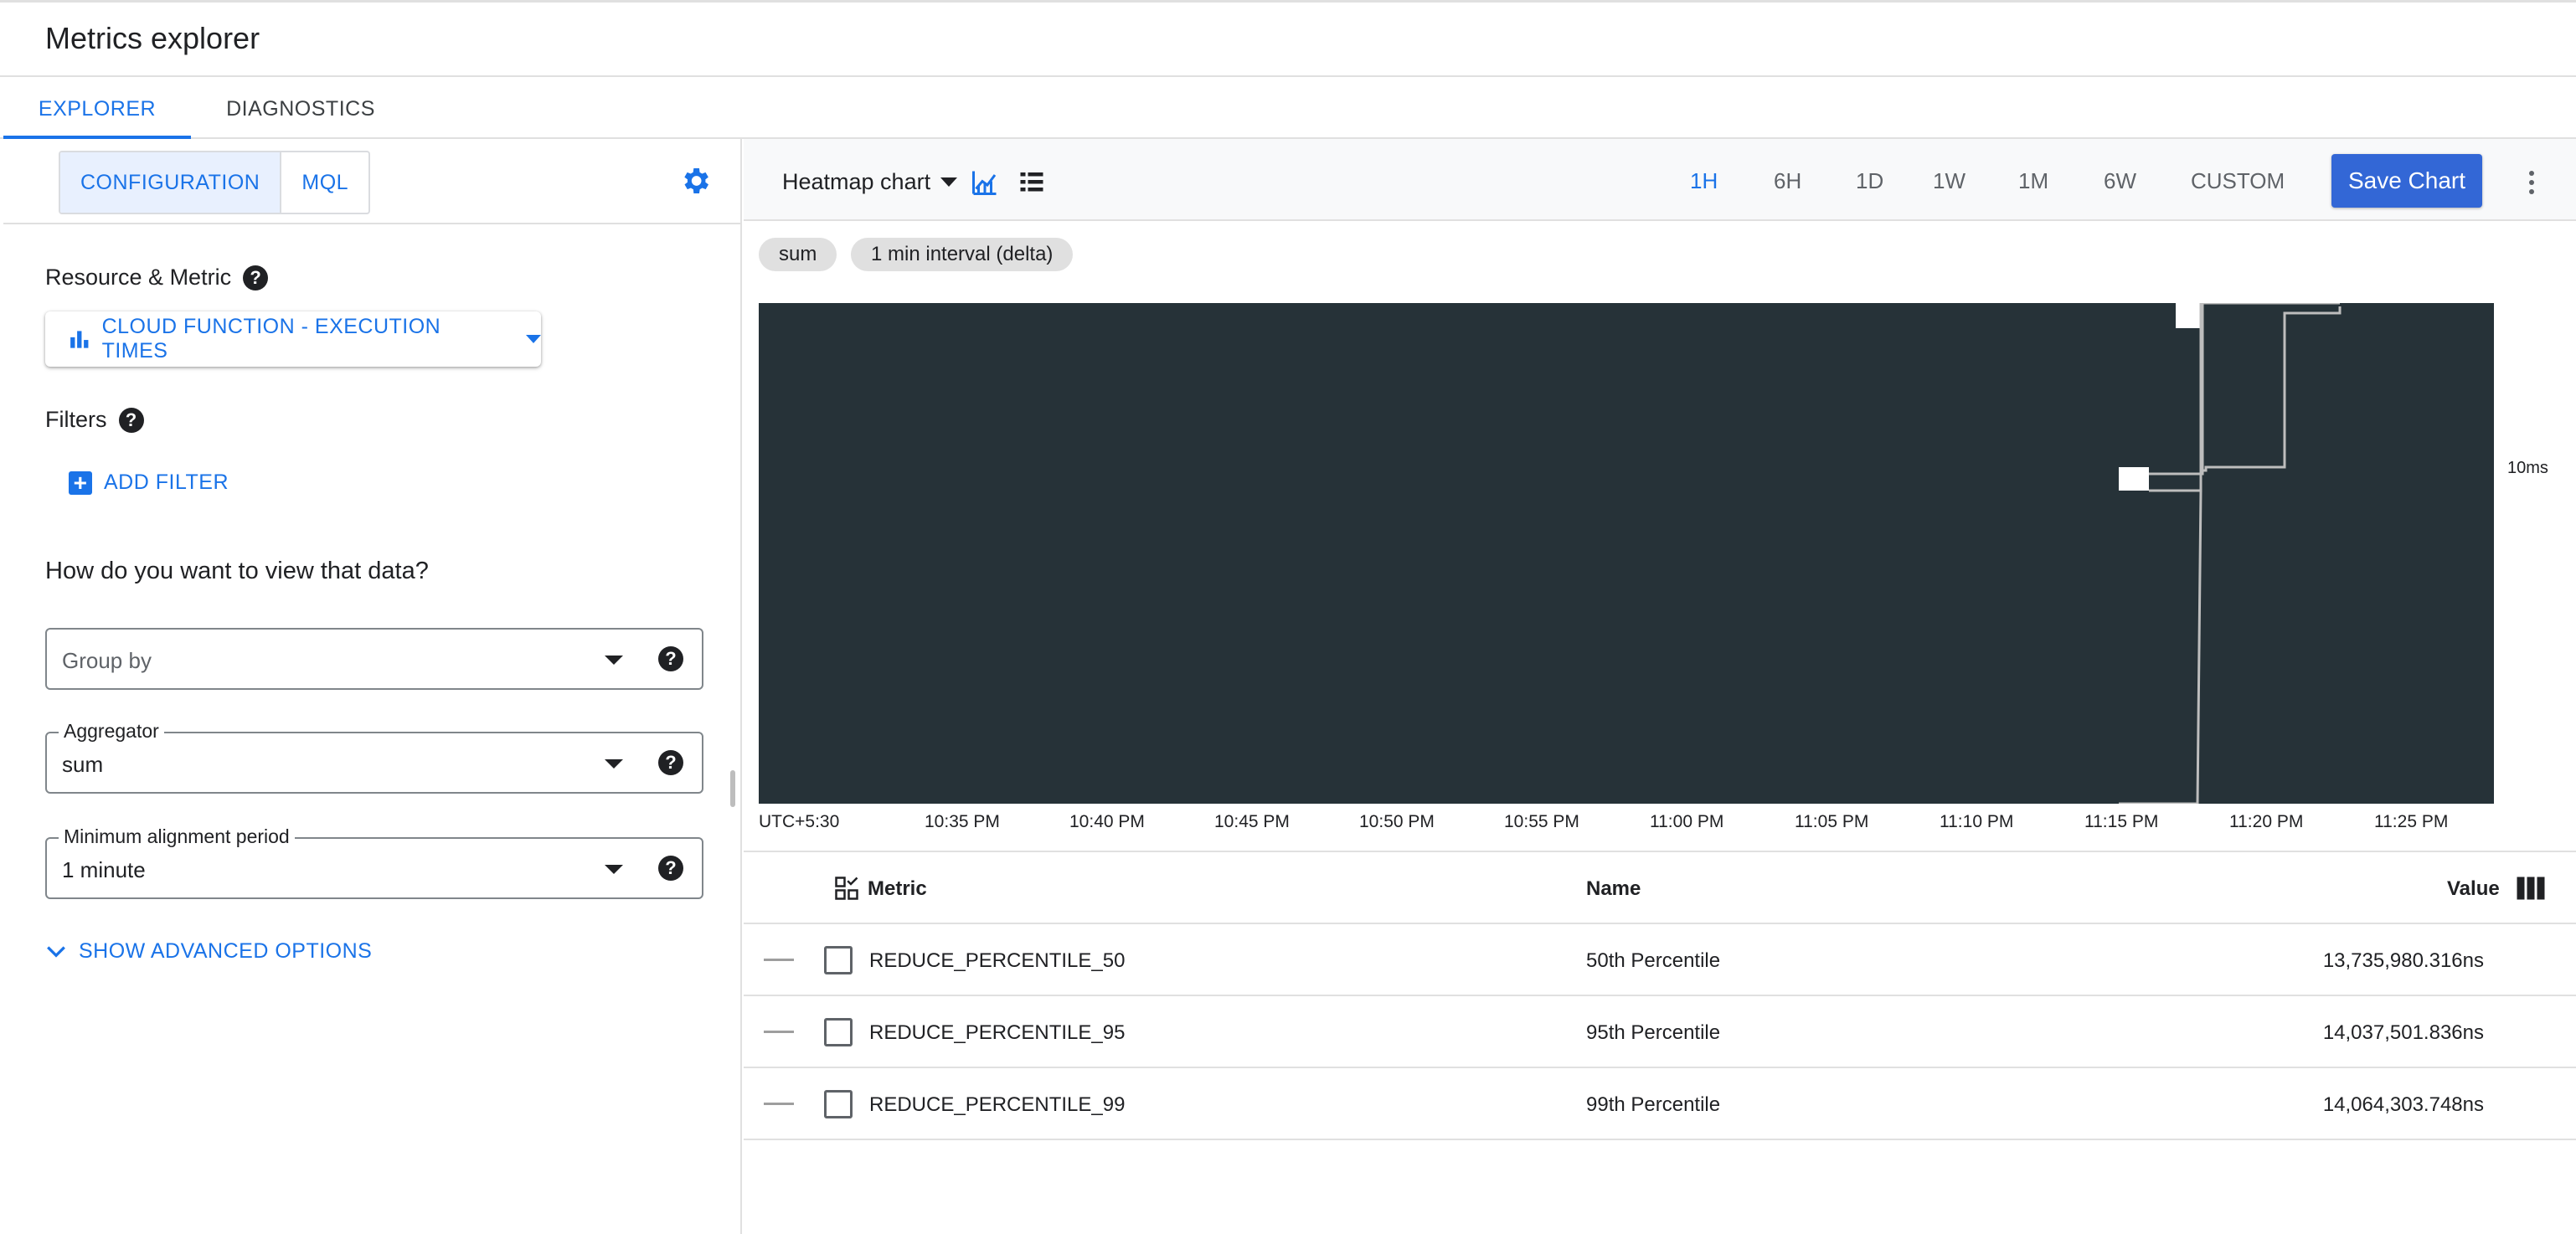 The image size is (2576, 1234). I want to click on value-cell: 14,064,303.748ns, so click(2403, 1104).